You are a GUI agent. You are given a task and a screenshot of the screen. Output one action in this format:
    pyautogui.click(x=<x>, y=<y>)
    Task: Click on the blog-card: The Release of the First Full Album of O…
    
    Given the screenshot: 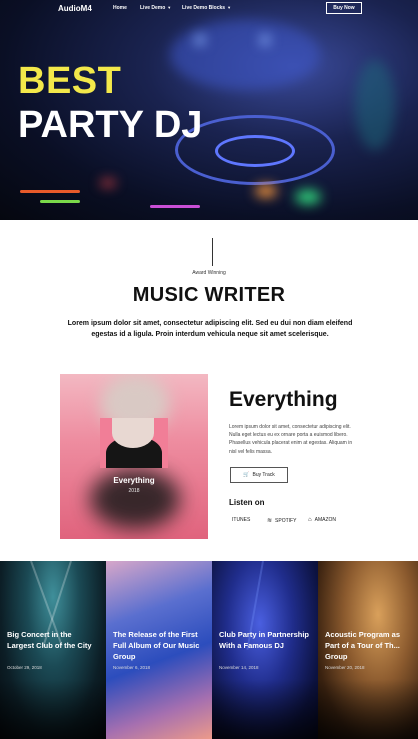 What is the action you would take?
    pyautogui.click(x=159, y=650)
    